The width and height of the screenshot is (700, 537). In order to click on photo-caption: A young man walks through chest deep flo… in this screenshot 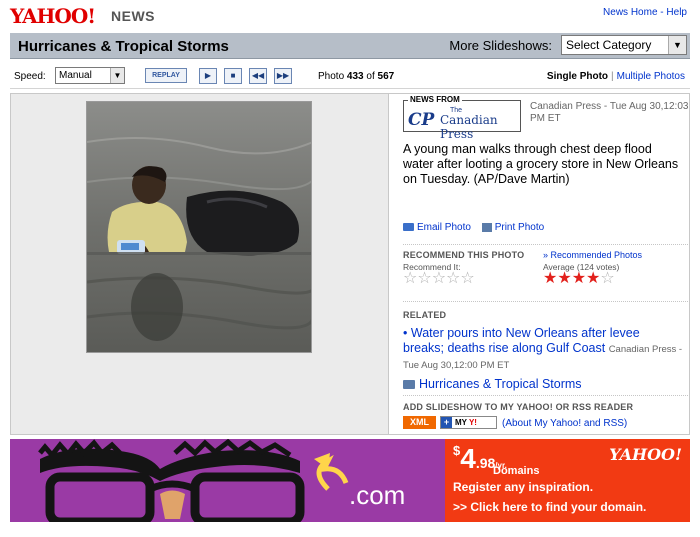, I will do `click(541, 164)`.